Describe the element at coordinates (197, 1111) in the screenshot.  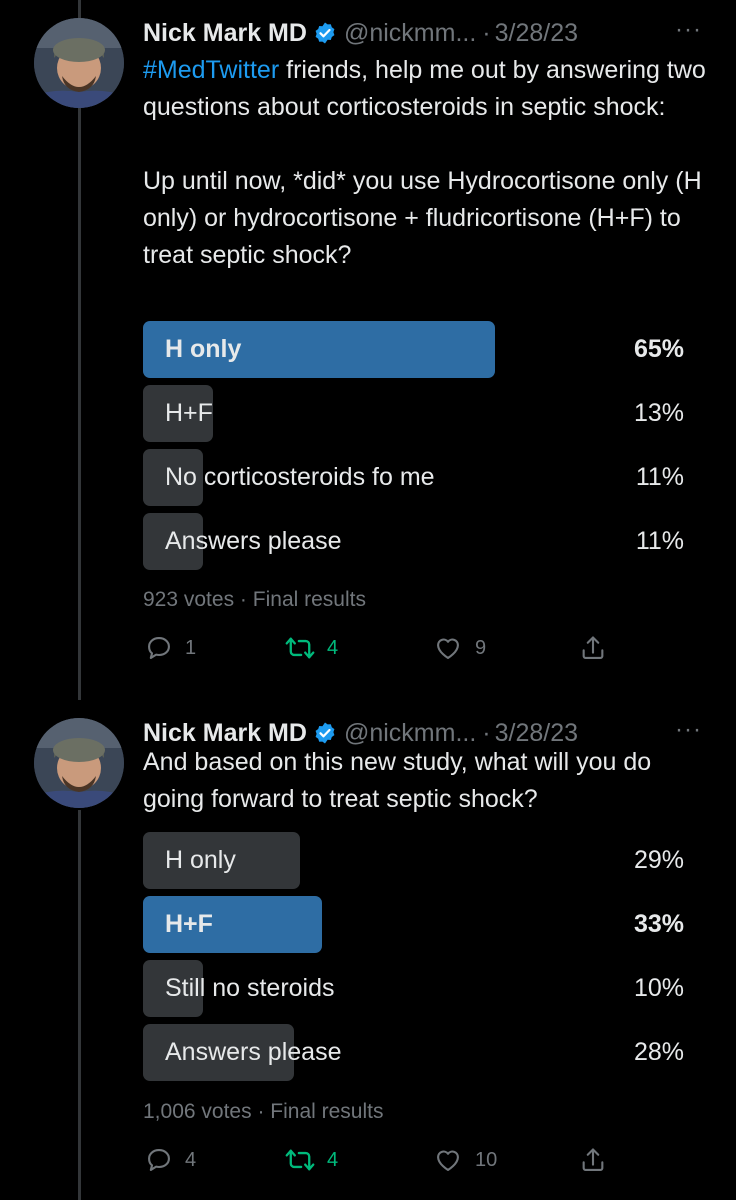
I see `vote-count: 1,006 votes` at that location.